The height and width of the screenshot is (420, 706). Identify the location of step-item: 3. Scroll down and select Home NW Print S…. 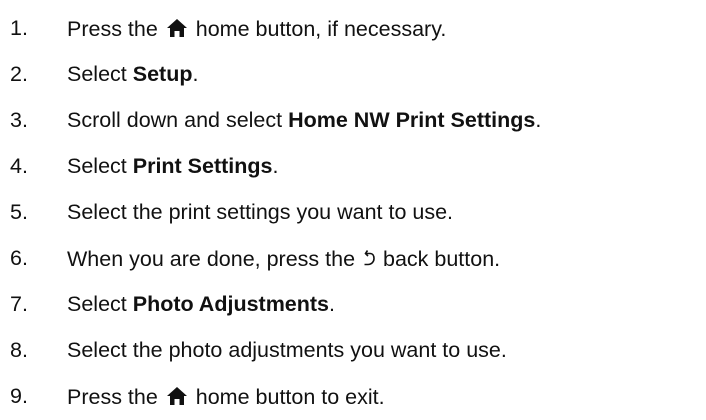
(353, 121).